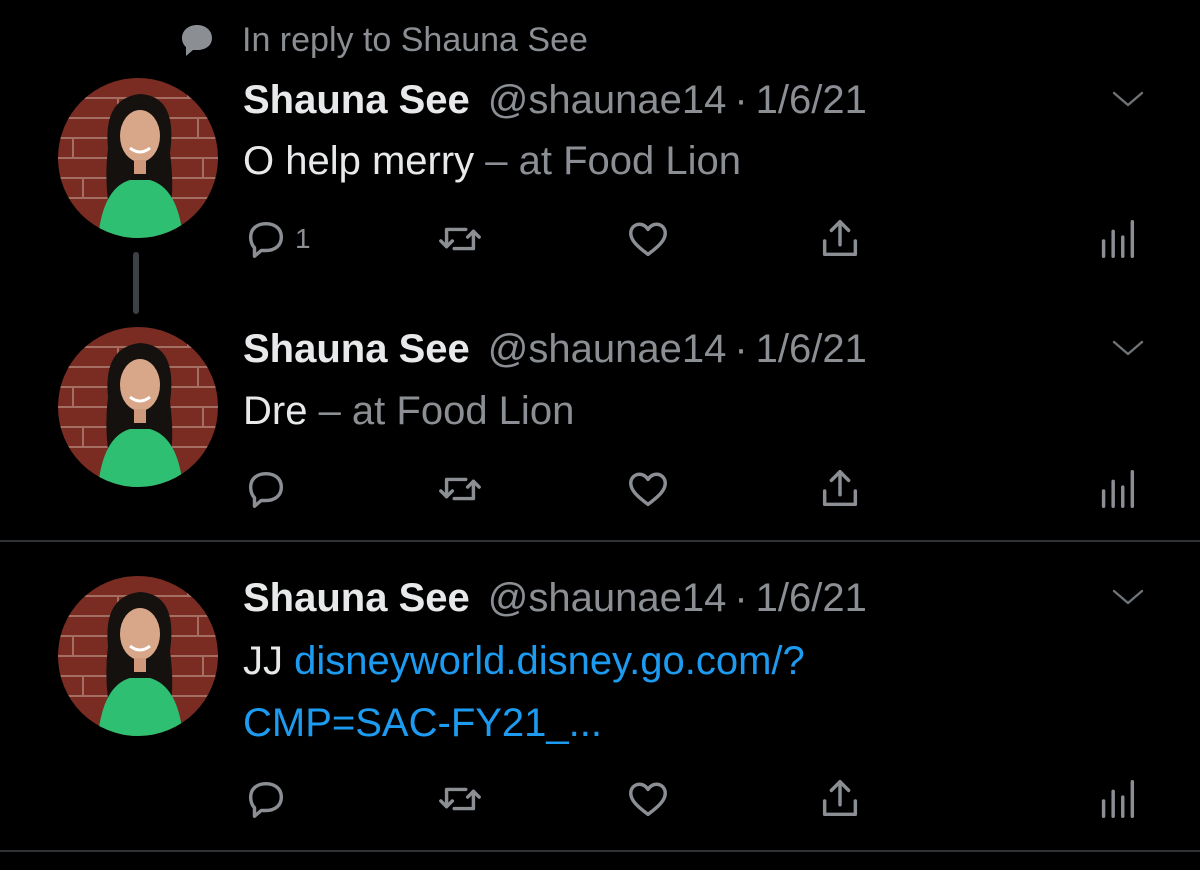 This screenshot has width=1200, height=870. I want to click on tweet-body: JJ, so click(269, 661).